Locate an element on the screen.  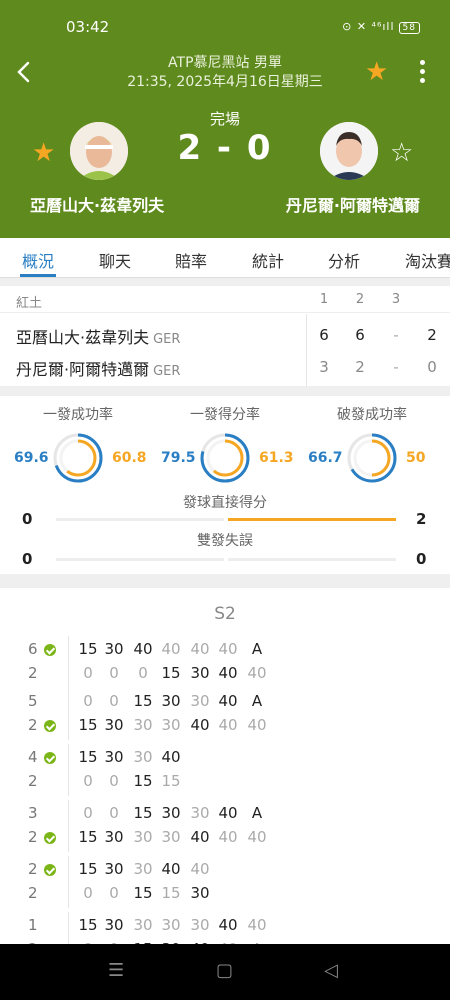
set-score: 2 is located at coordinates (360, 367).